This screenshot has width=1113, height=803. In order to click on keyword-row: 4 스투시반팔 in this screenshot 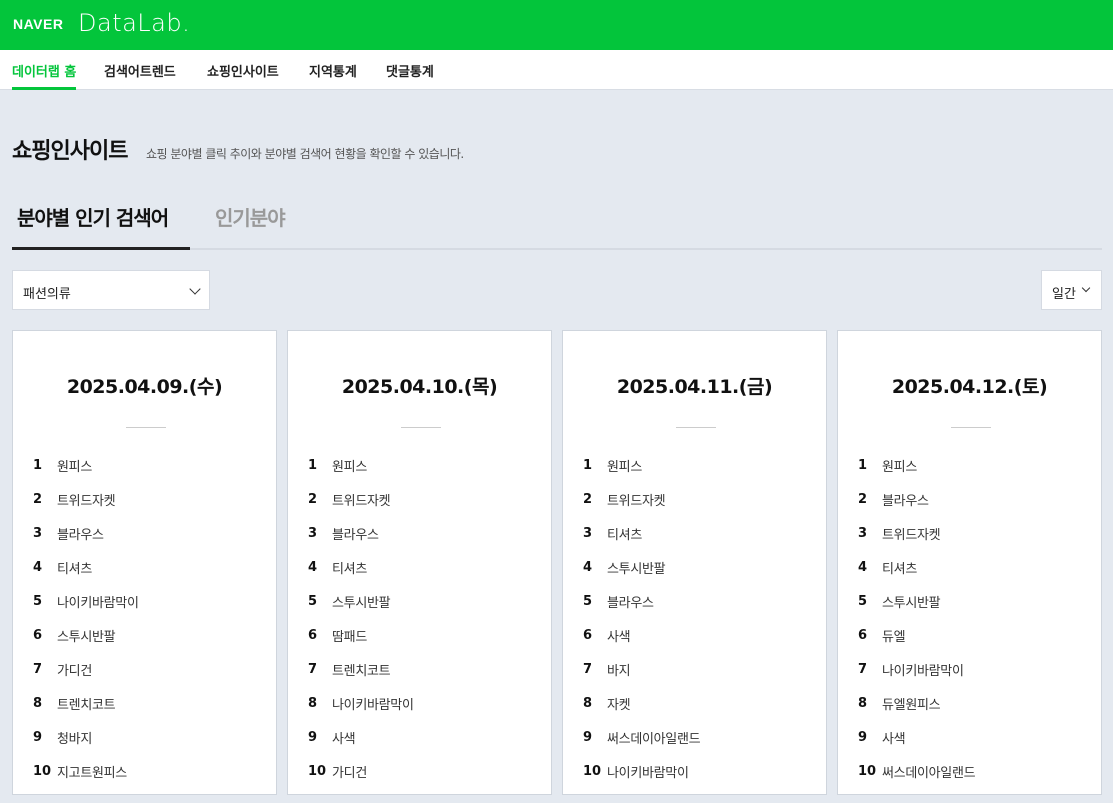, I will do `click(641, 567)`.